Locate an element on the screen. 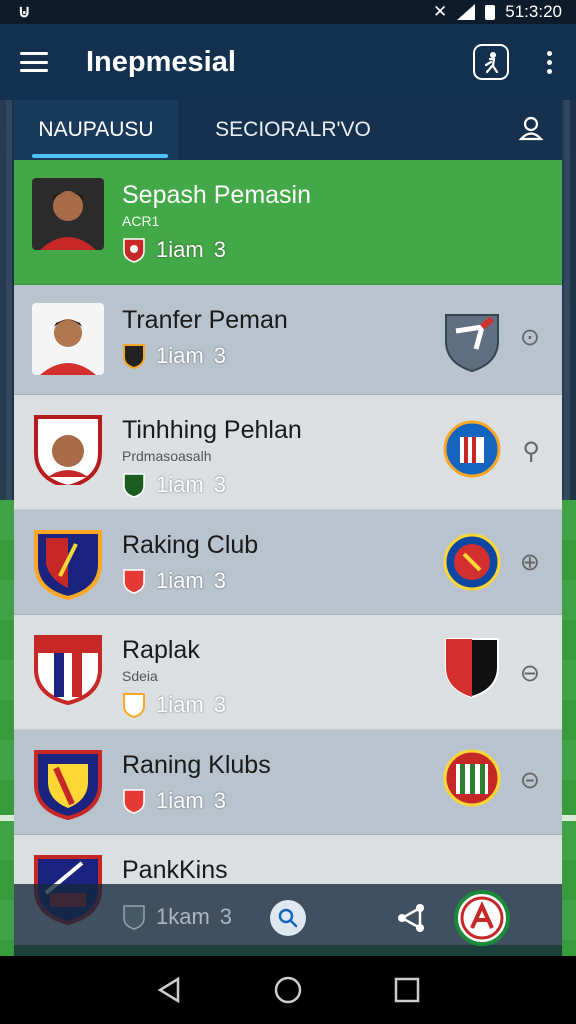  meta-label: 1kam is located at coordinates (183, 916).